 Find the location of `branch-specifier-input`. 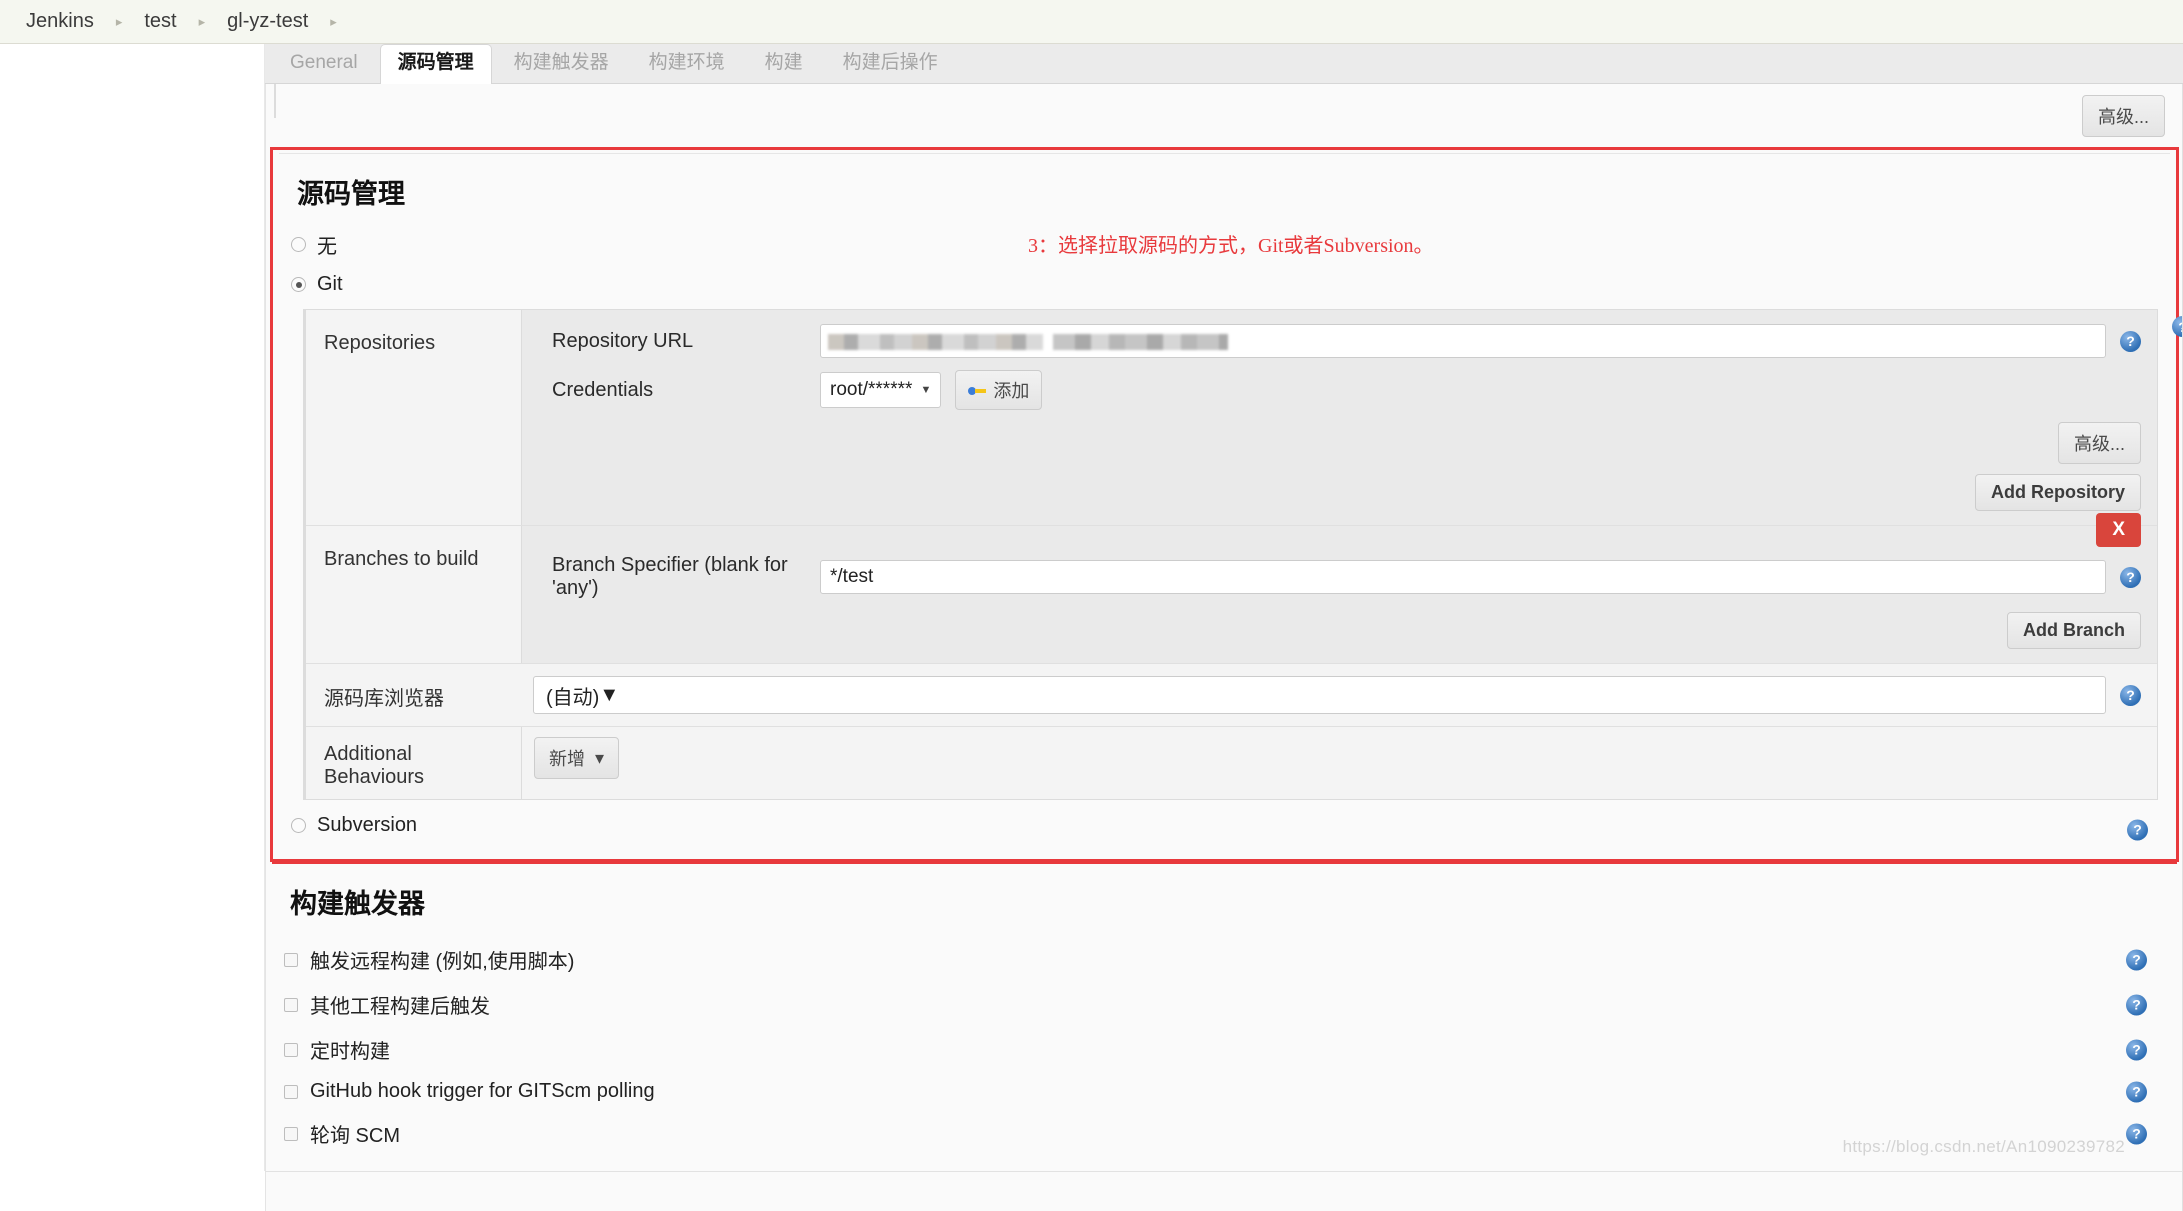

branch-specifier-input is located at coordinates (1463, 577).